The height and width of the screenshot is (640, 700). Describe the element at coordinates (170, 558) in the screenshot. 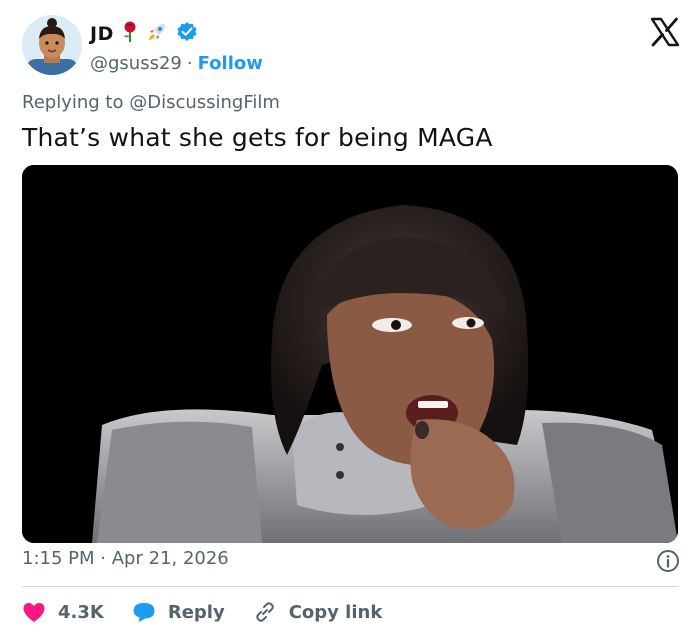

I see `tweet-date: Apr 21, 2026` at that location.